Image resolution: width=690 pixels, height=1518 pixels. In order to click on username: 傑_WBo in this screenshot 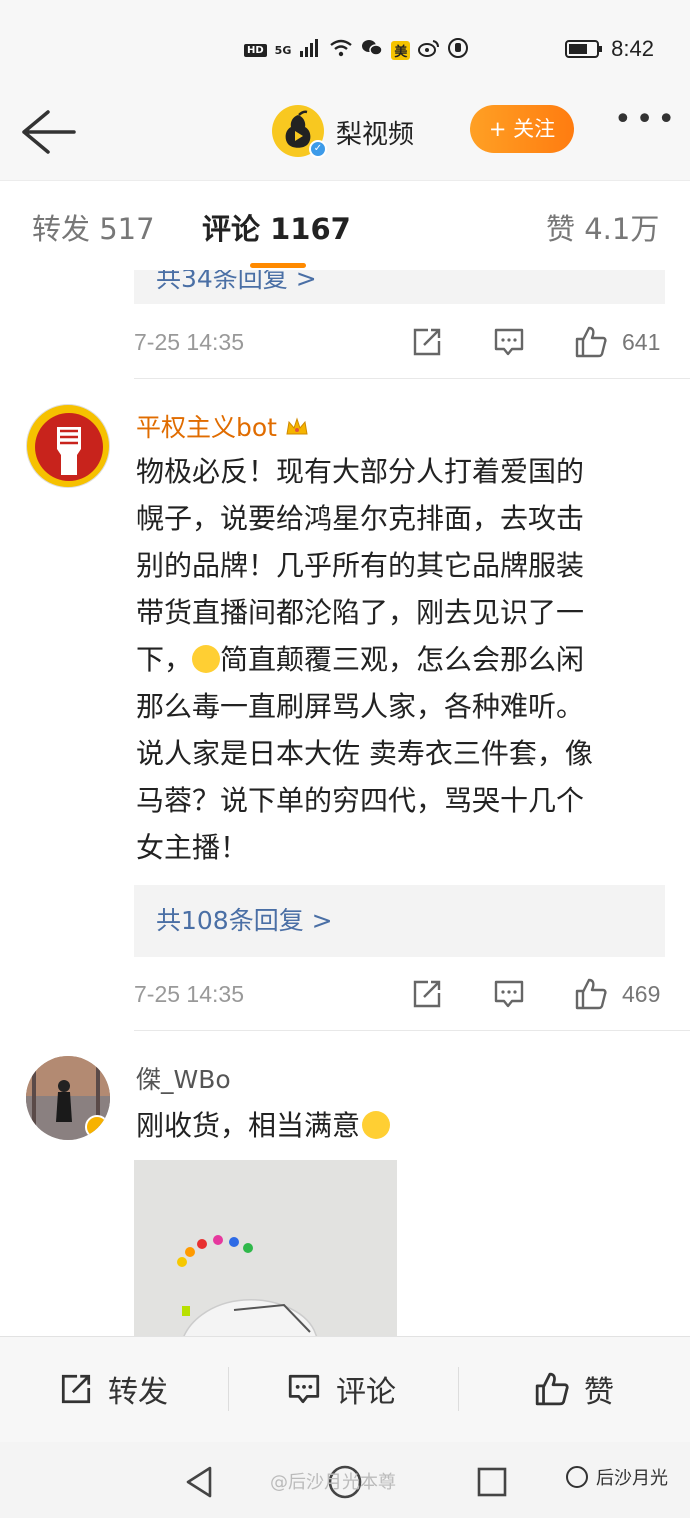, I will do `click(183, 1078)`.